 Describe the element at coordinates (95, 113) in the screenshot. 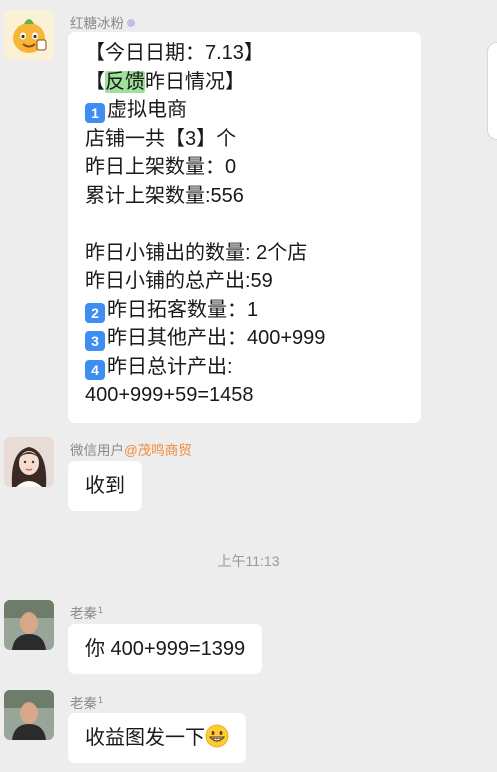

I see `keycap-number-icon: 1` at that location.